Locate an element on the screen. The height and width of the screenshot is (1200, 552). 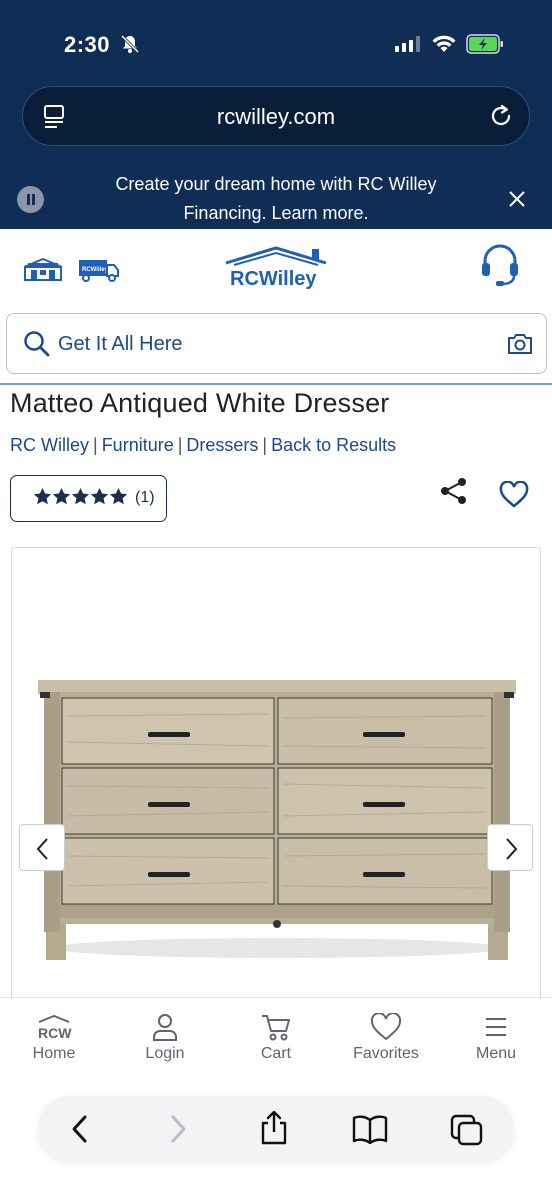
search-icon is located at coordinates (37, 346).